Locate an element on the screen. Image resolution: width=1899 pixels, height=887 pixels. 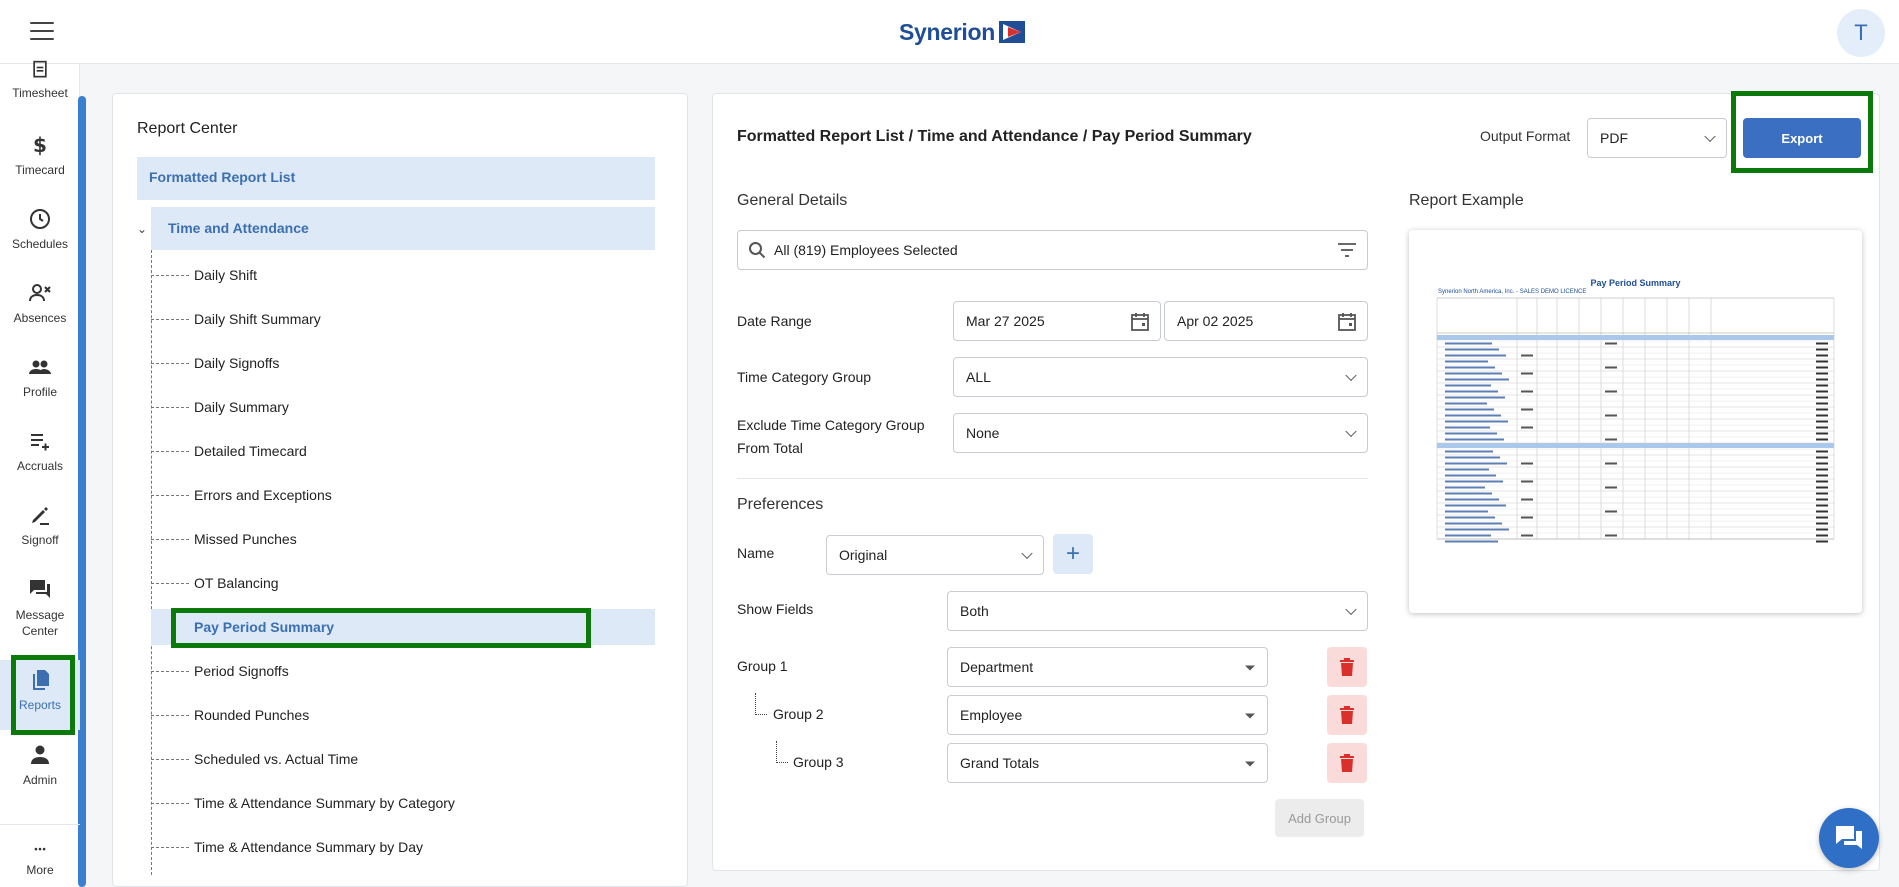
chat-bubble-icon is located at coordinates (1849, 837).